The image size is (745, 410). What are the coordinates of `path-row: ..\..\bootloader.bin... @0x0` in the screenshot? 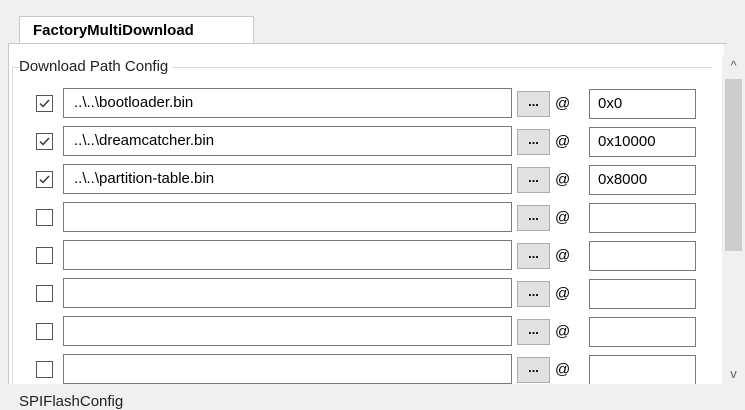 It's located at (372, 104).